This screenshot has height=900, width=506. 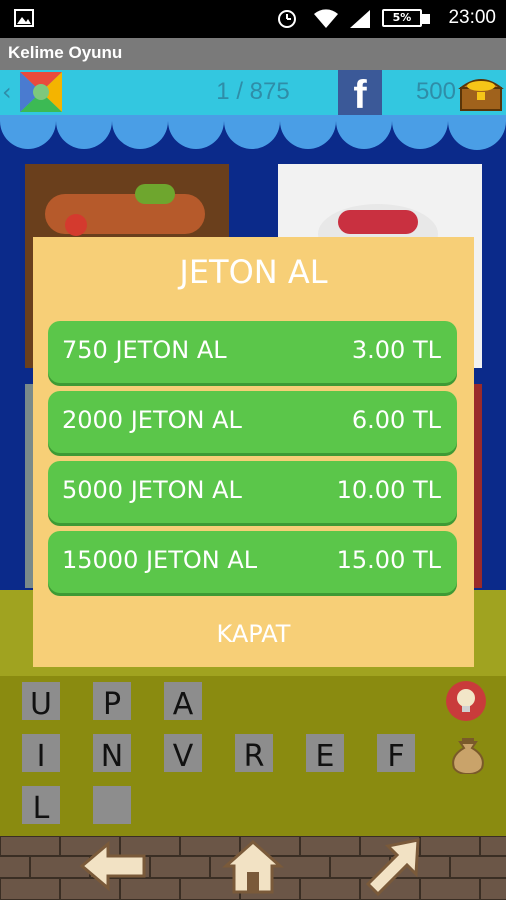 What do you see at coordinates (144, 350) in the screenshot?
I see `offer-label: 750 JETON AL` at bounding box center [144, 350].